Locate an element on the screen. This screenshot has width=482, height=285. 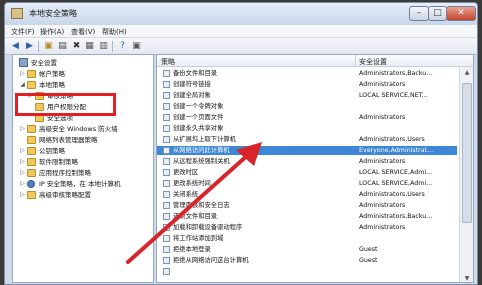
scroll-thumb is located at coordinates (467, 153).